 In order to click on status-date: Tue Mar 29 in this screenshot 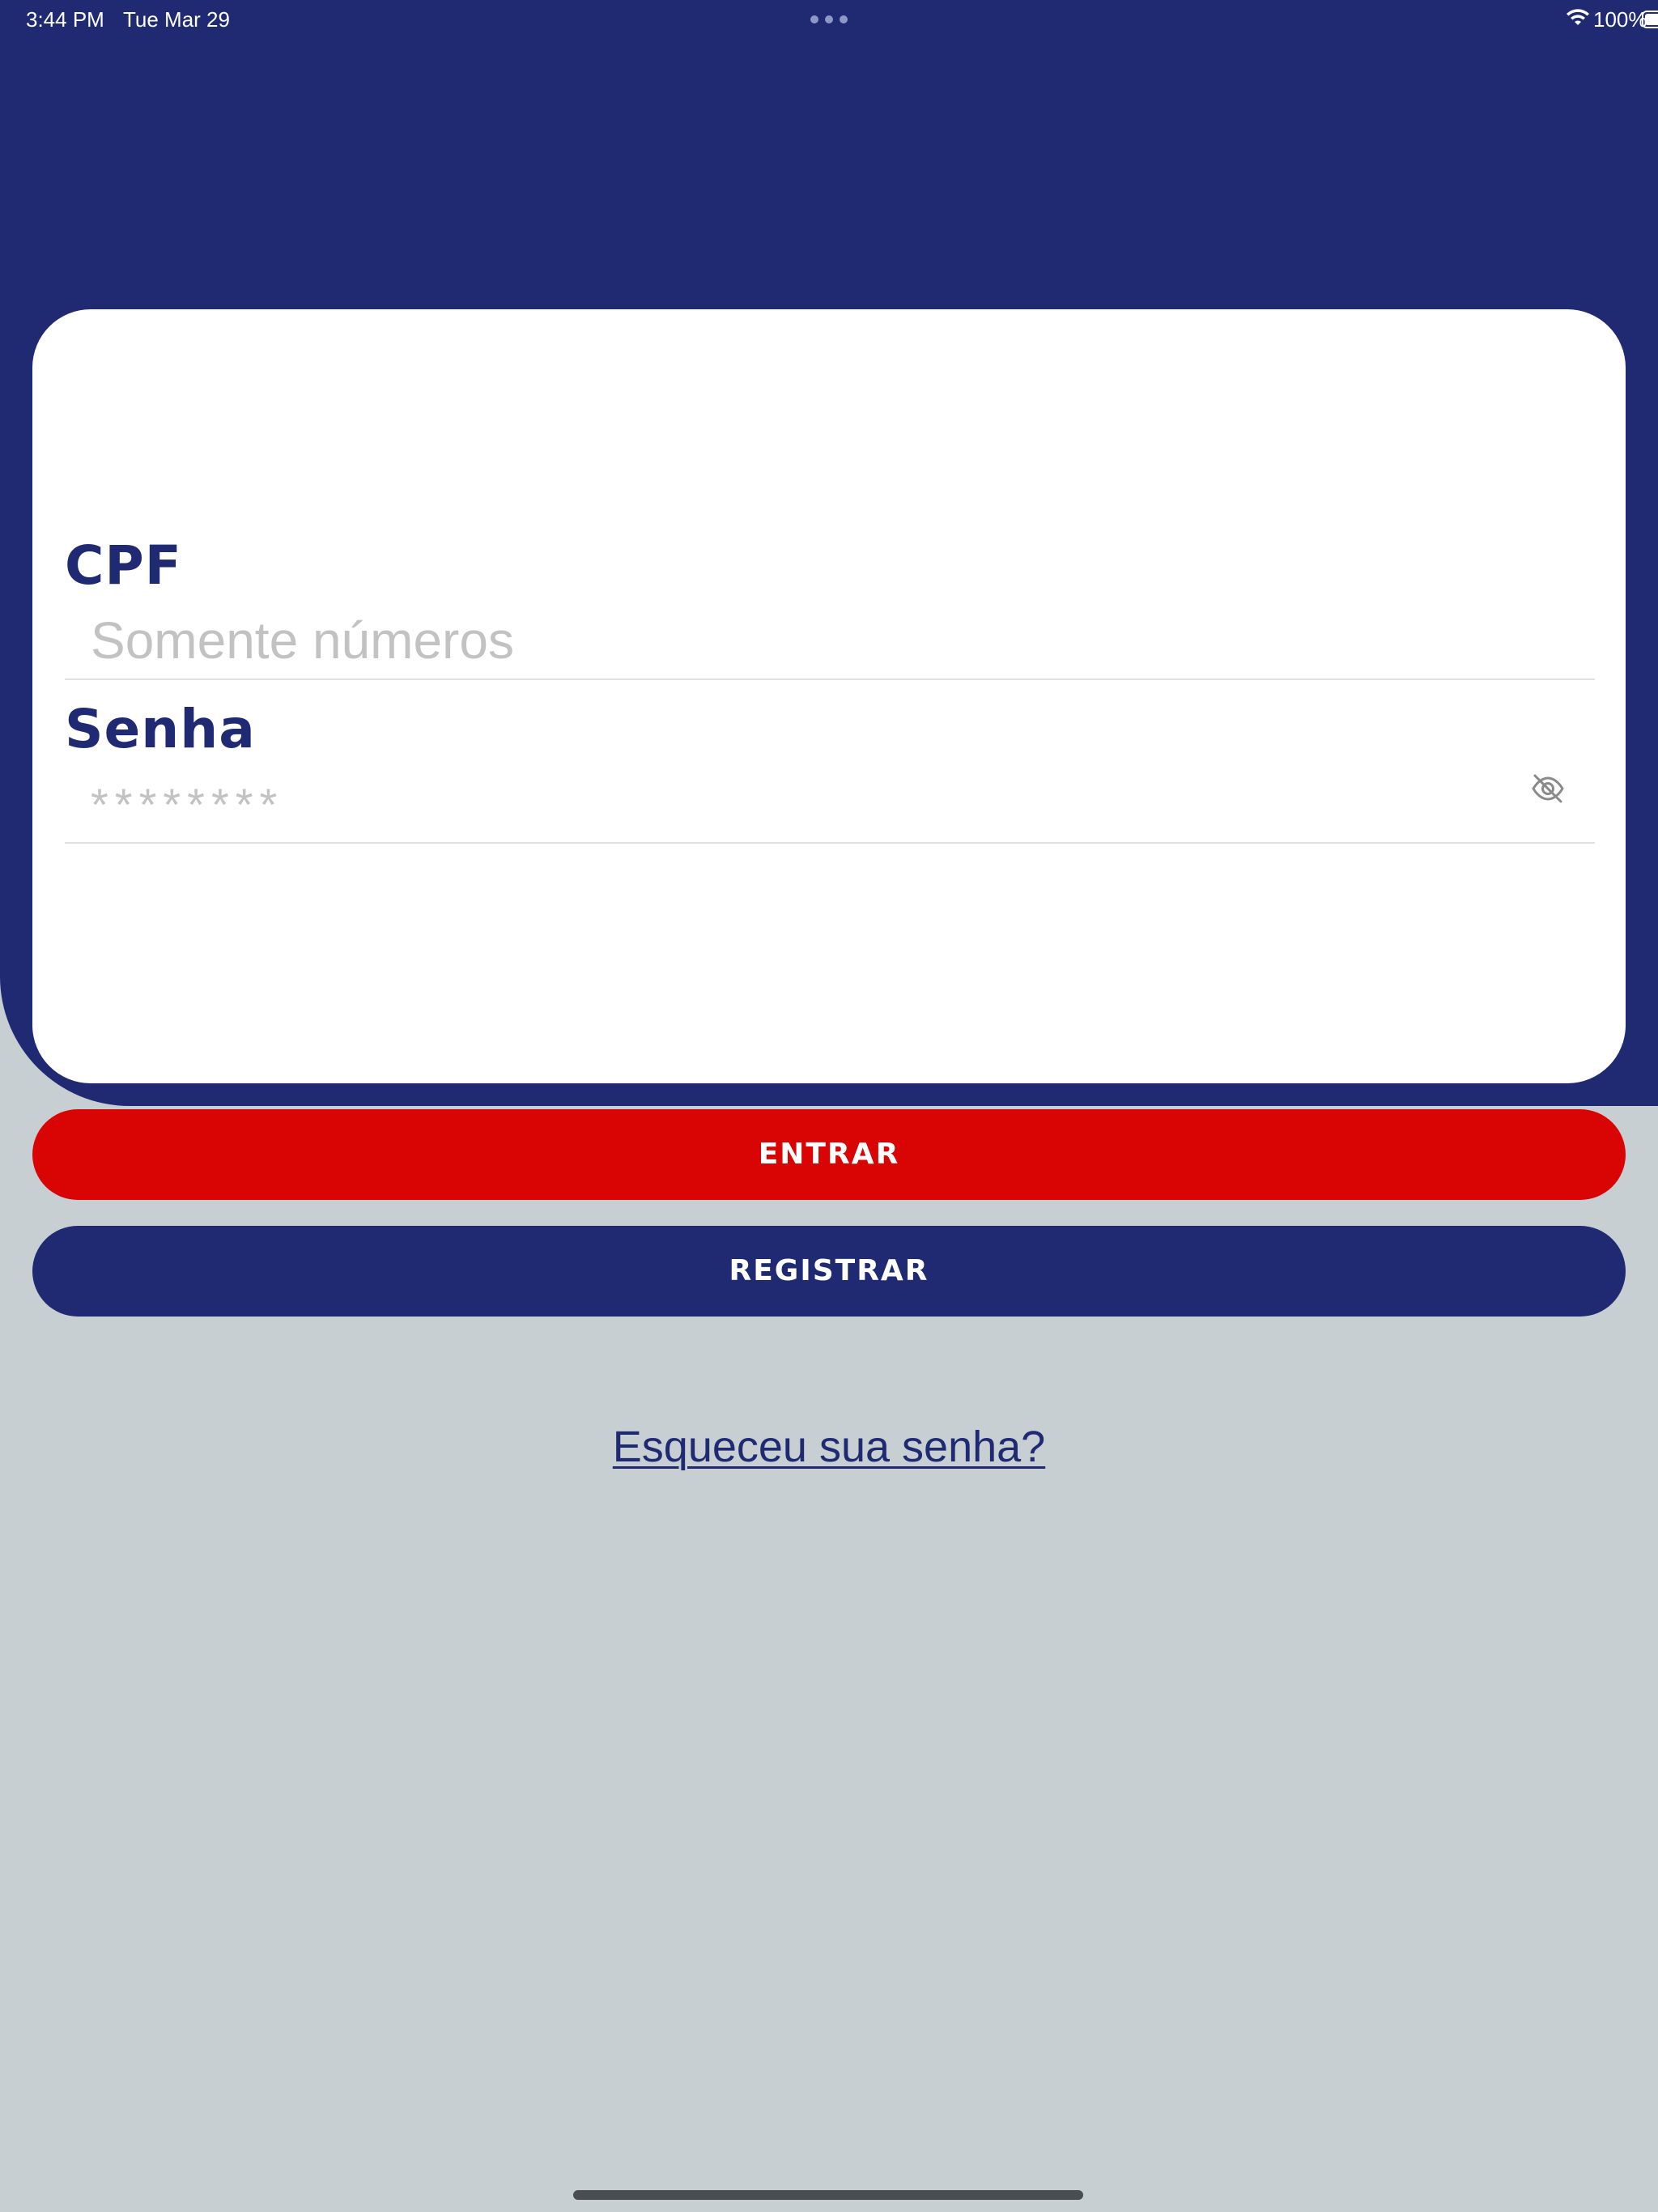, I will do `click(176, 19)`.